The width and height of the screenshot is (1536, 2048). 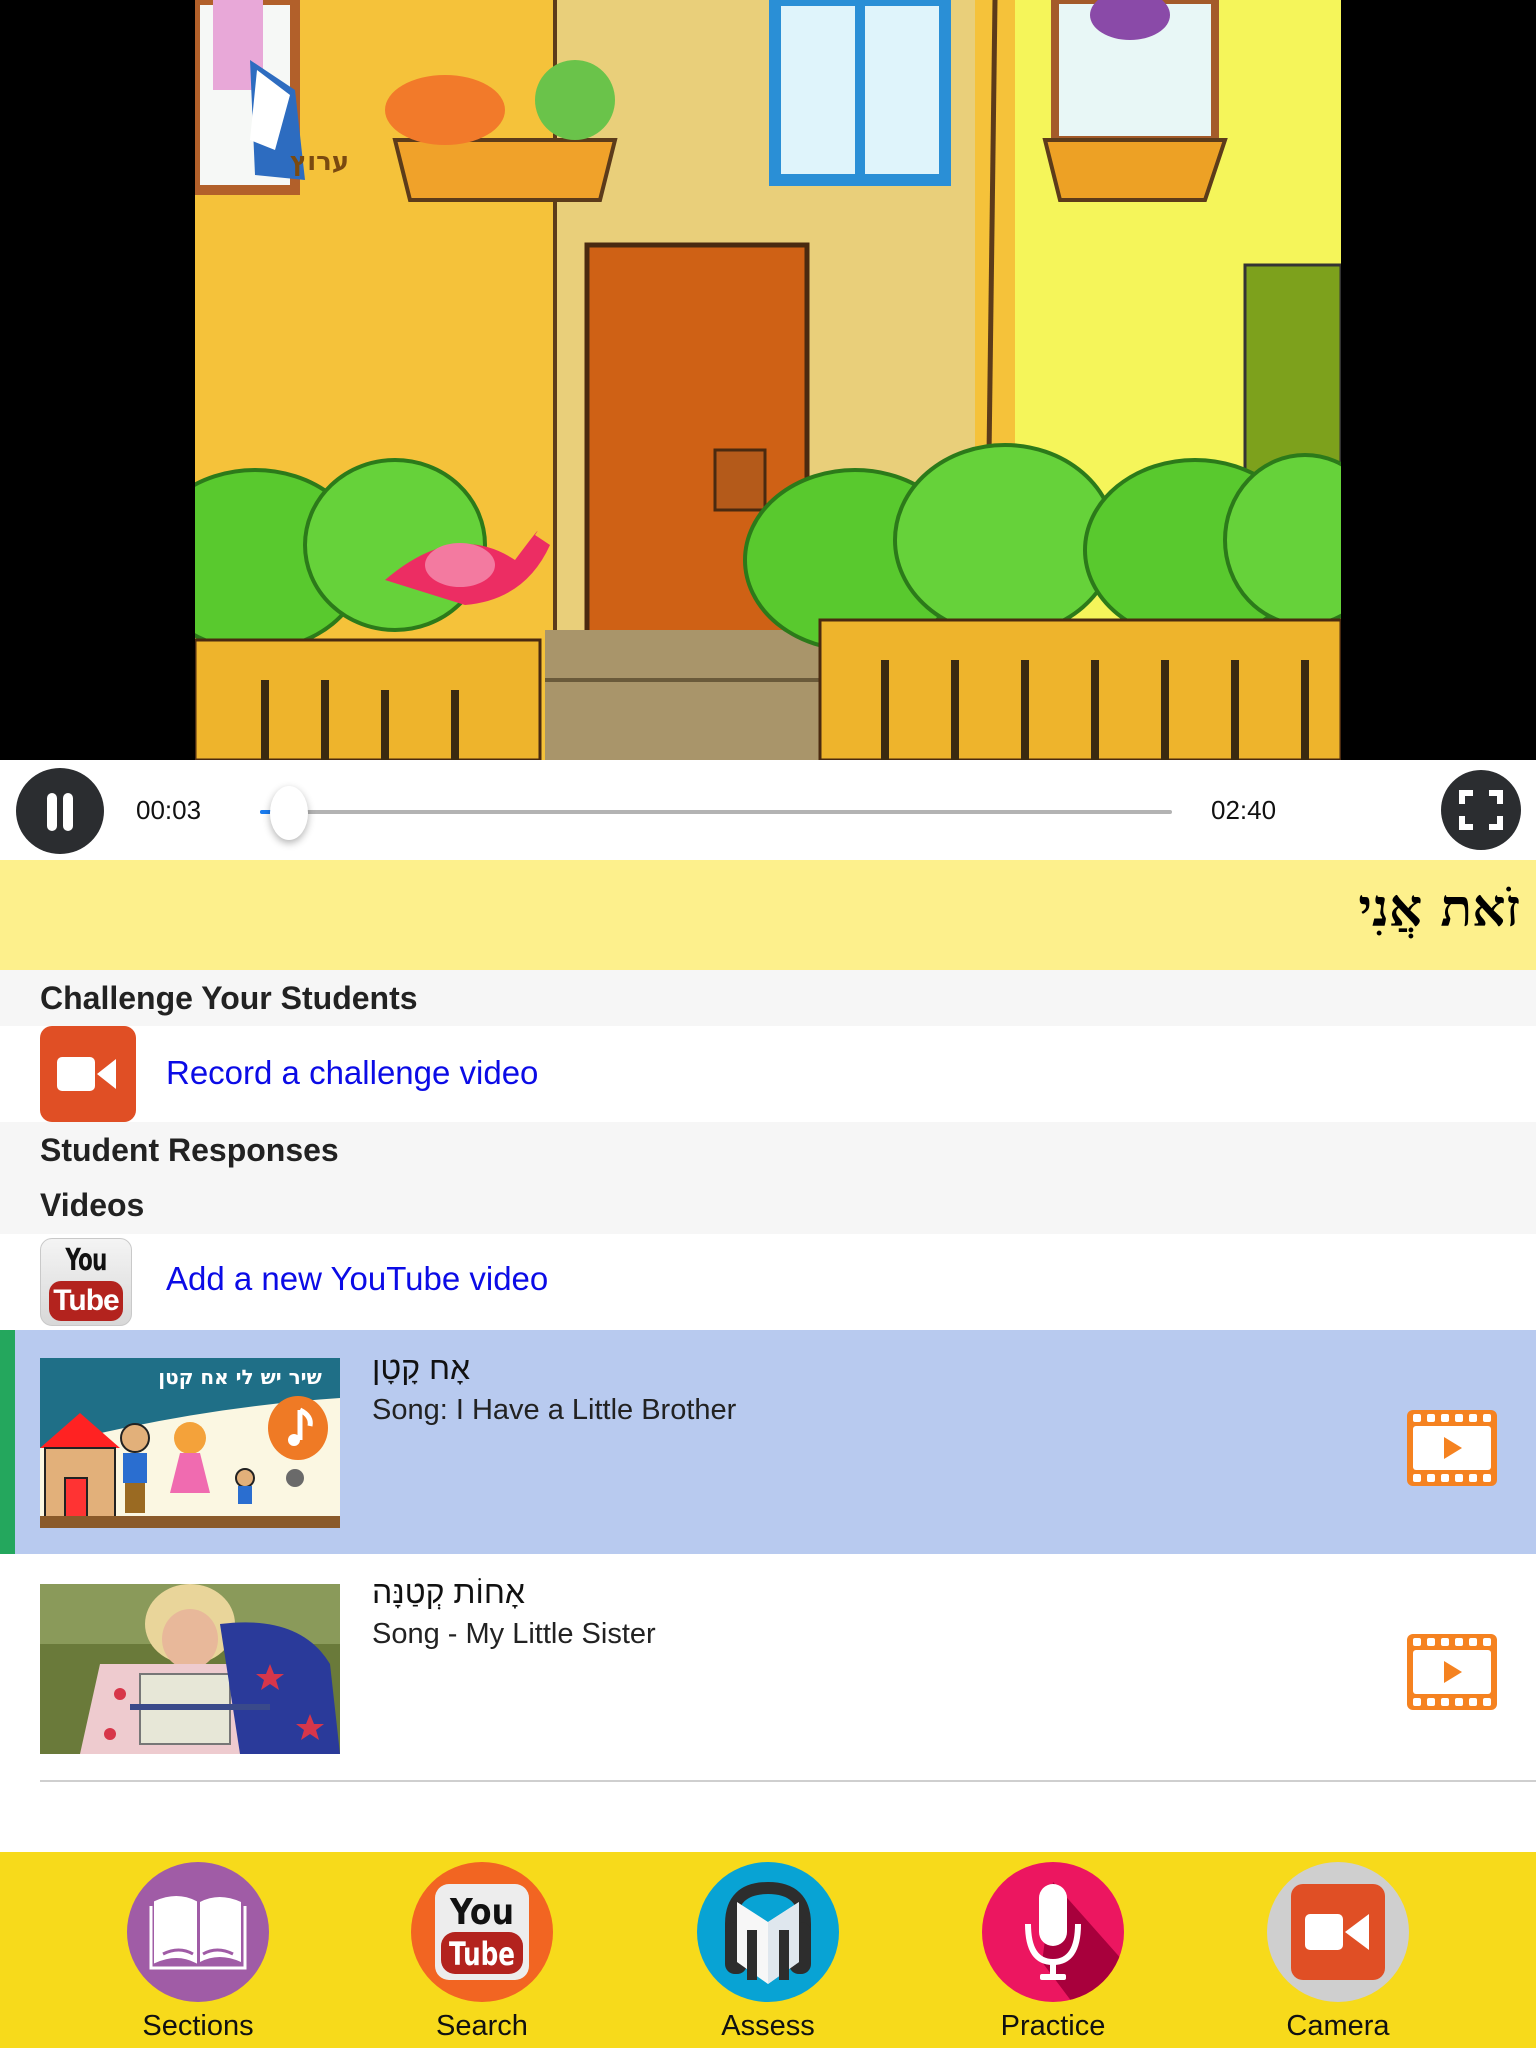 I want to click on fullscreen-button, so click(x=1481, y=810).